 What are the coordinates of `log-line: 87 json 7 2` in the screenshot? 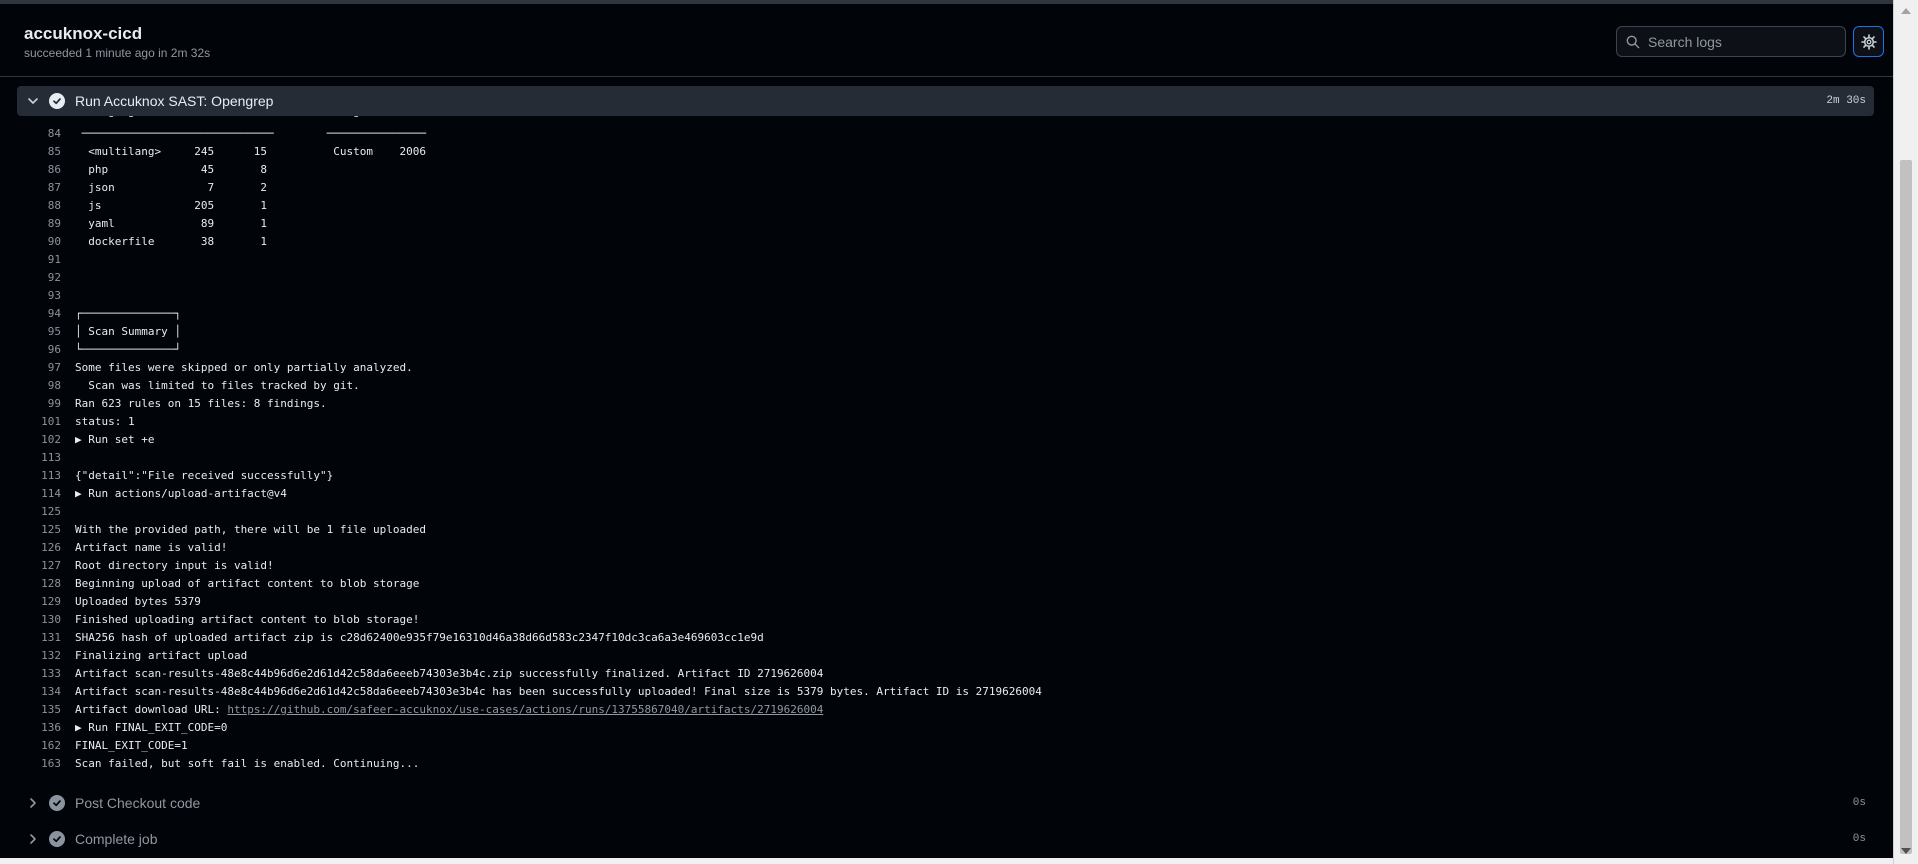 It's located at (945, 188).